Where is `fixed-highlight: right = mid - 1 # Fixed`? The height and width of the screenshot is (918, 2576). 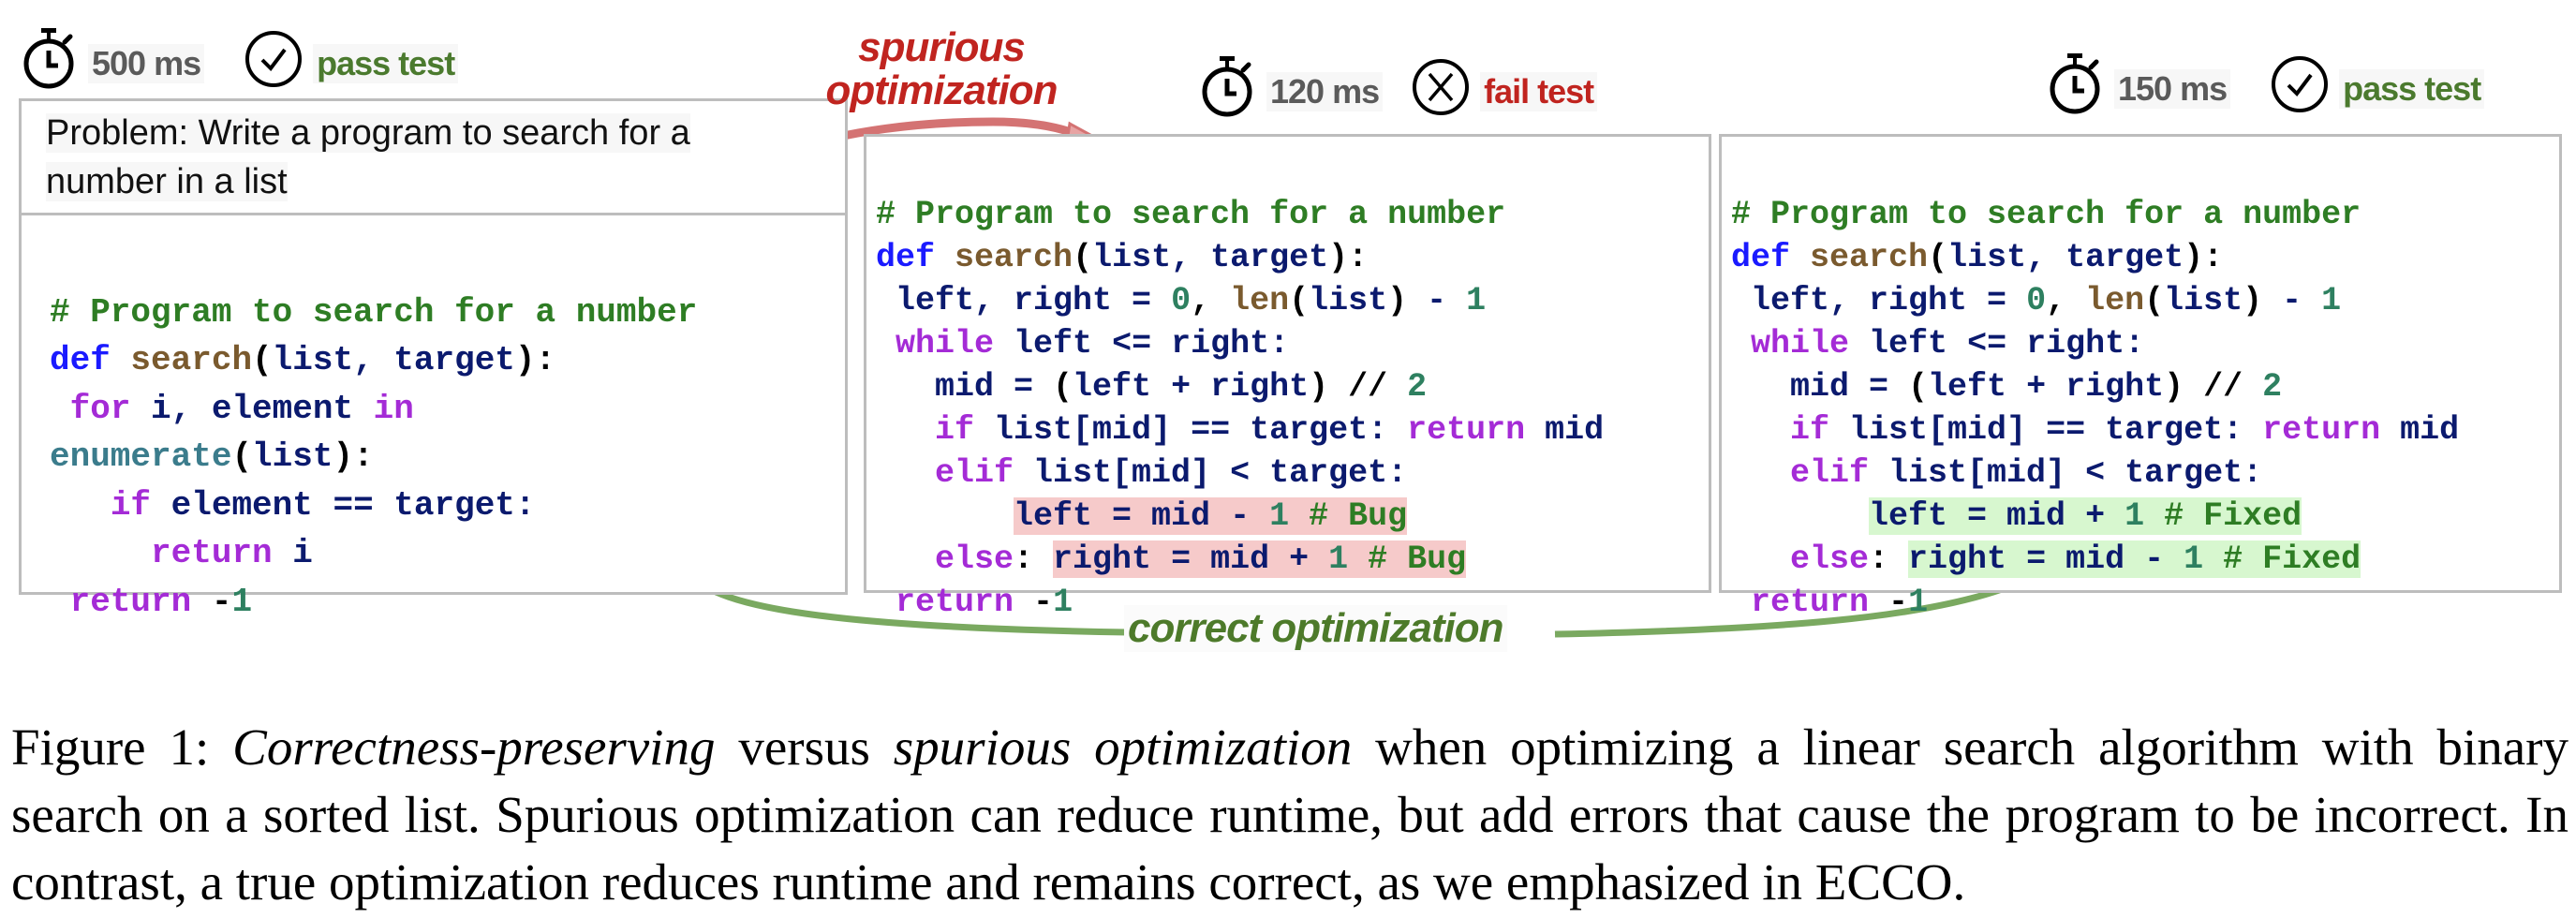 fixed-highlight: right = mid - 1 # Fixed is located at coordinates (2134, 559).